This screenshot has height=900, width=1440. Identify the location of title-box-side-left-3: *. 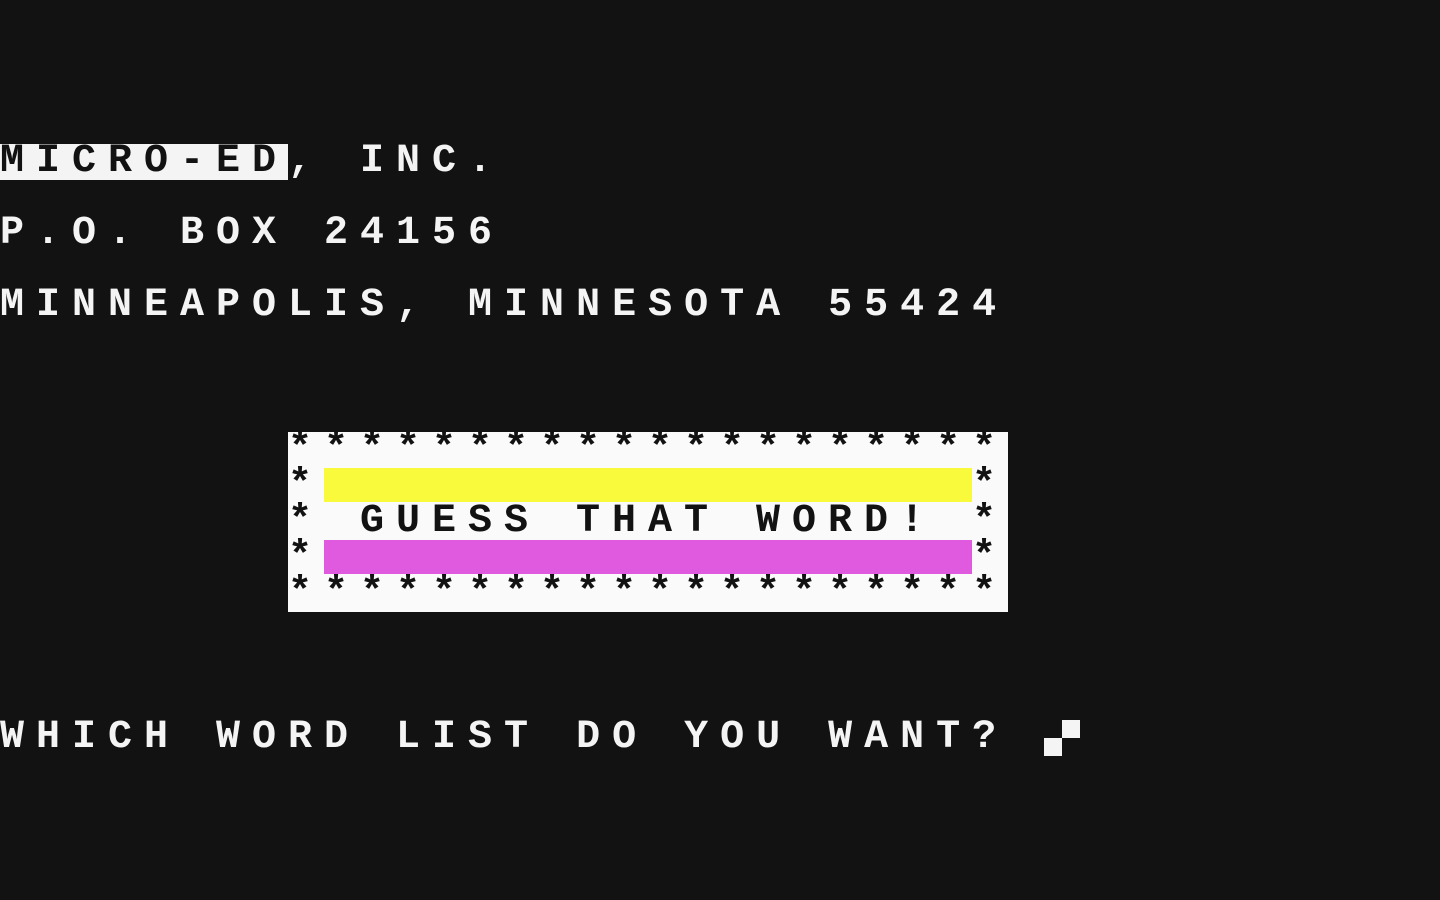
(306, 557).